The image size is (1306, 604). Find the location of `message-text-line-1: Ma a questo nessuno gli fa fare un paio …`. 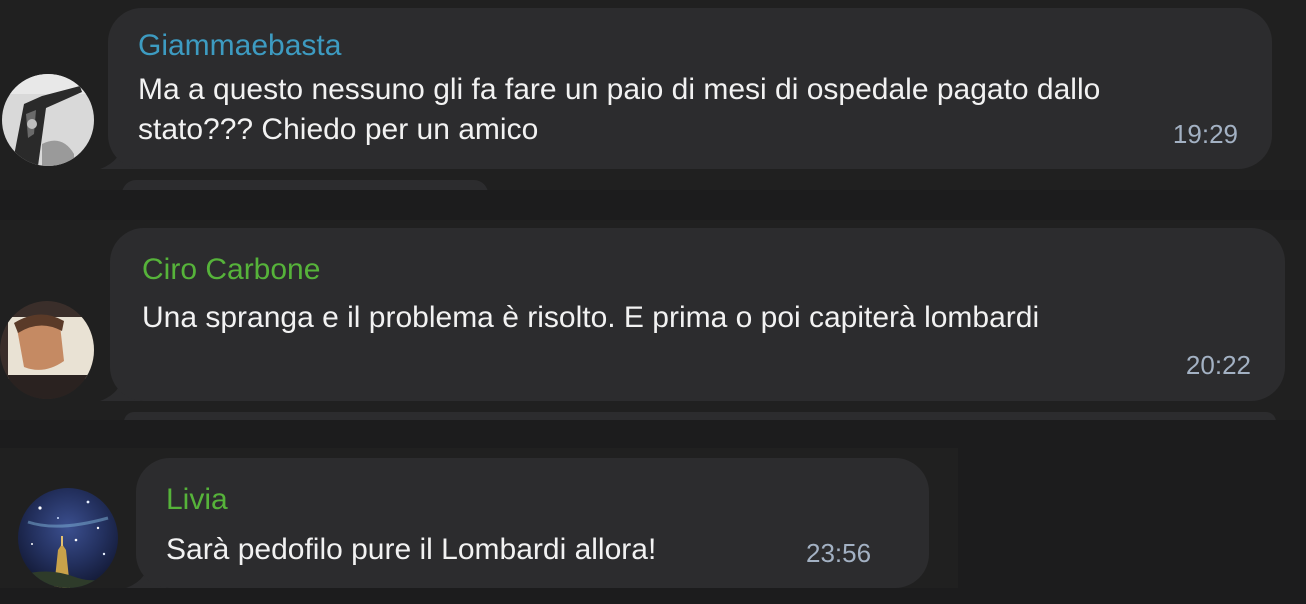

message-text-line-1: Ma a questo nessuno gli fa fare un paio … is located at coordinates (619, 89).